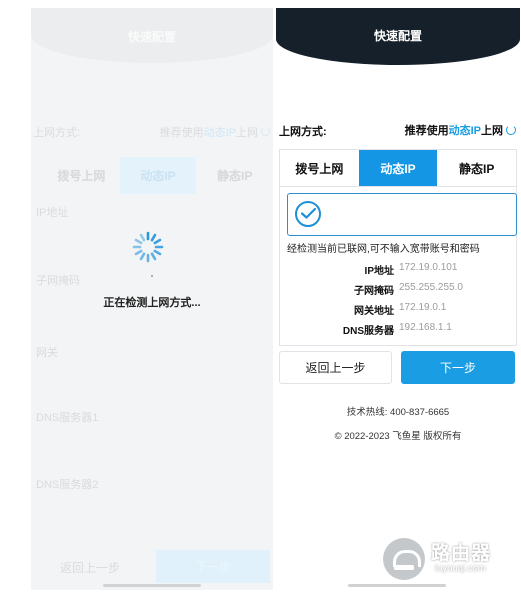 The image size is (521, 600). Describe the element at coordinates (477, 168) in the screenshot. I see `tab-static-ip: 静态IP` at that location.